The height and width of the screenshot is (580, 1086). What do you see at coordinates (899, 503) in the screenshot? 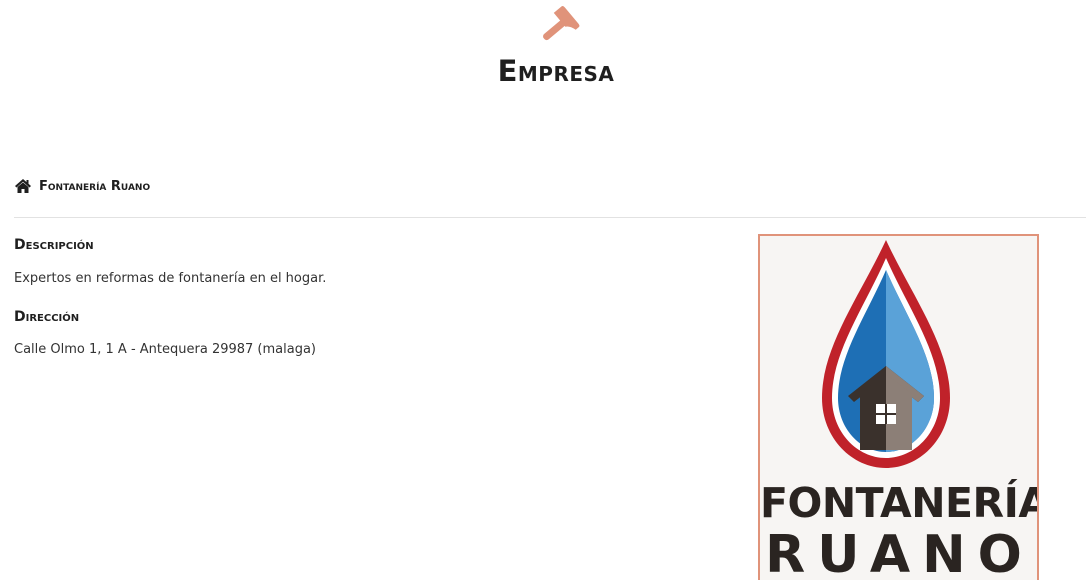
I see `logo-text-line-1: FONTANERÍA` at bounding box center [899, 503].